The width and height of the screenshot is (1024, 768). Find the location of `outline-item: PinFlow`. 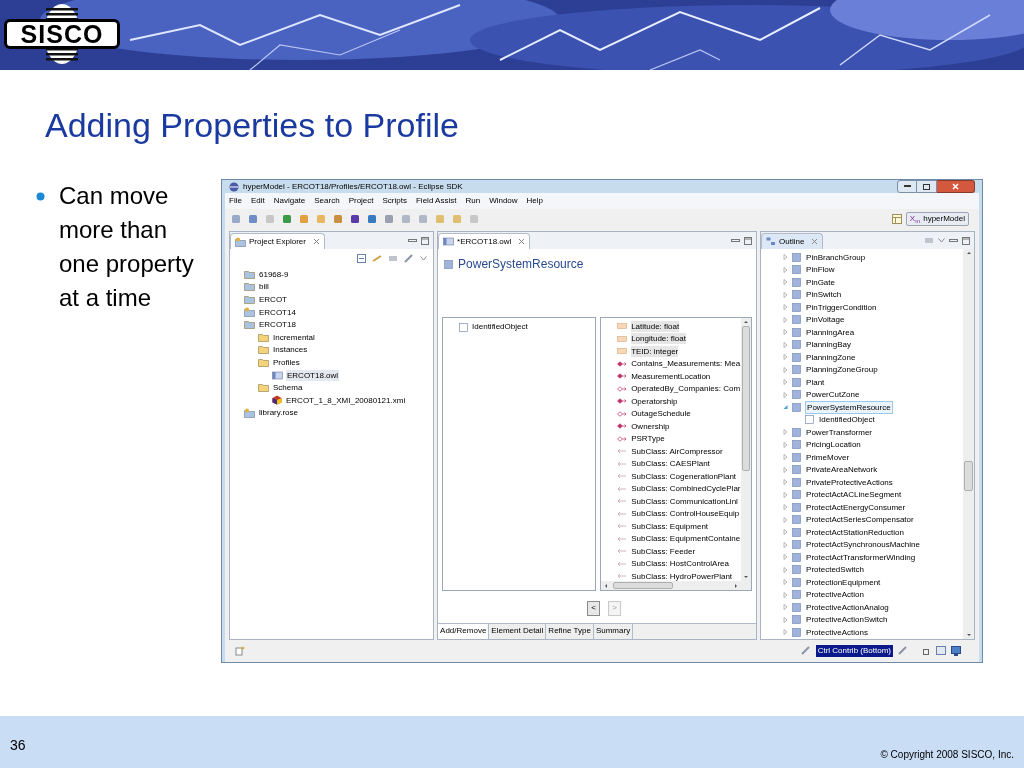

outline-item: PinFlow is located at coordinates (820, 270).